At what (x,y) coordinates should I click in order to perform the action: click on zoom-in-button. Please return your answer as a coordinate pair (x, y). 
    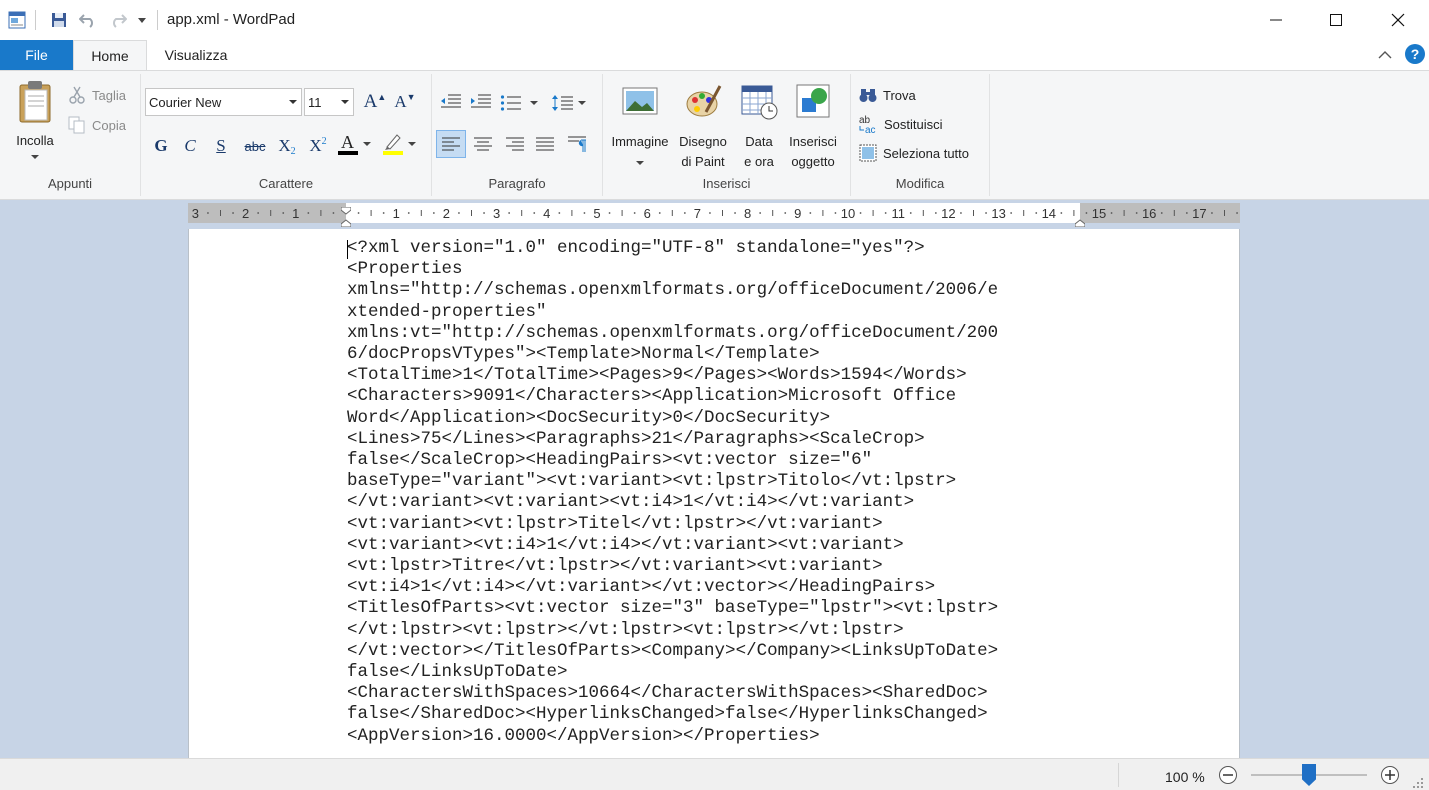
    Looking at the image, I should click on (1390, 775).